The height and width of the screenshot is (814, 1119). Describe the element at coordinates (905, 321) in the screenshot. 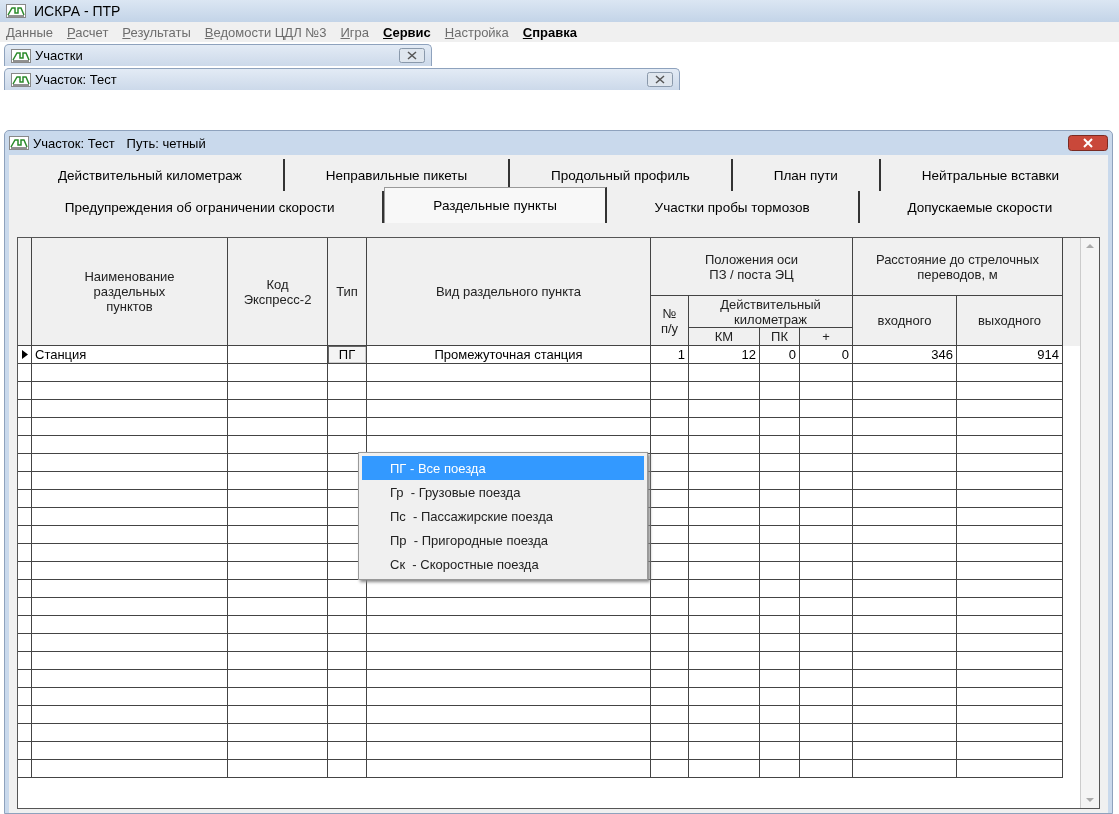

I see `column-header: входного` at that location.